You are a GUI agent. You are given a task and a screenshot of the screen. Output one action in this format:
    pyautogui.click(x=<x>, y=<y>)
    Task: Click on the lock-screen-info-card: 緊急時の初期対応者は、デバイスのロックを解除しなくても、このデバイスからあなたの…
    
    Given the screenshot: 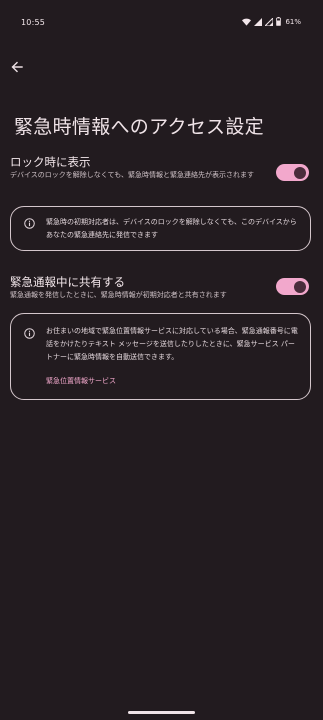 What is the action you would take?
    pyautogui.click(x=160, y=228)
    